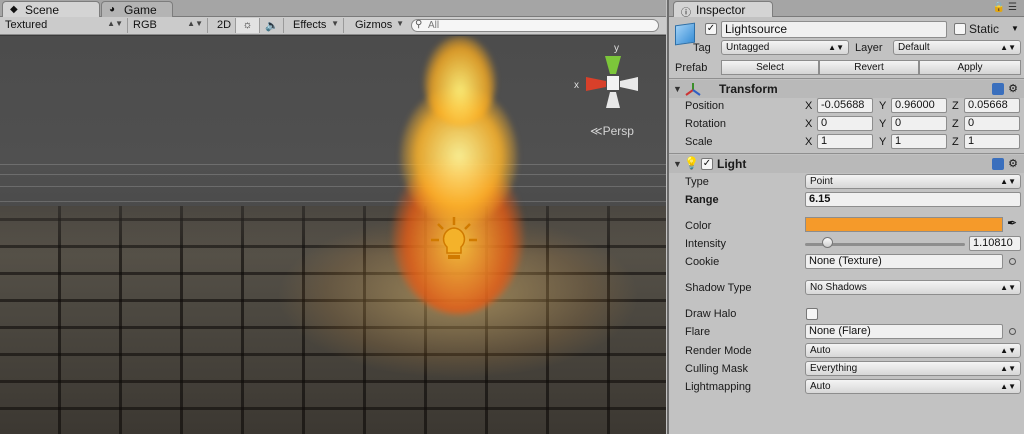 This screenshot has width=1024, height=434. I want to click on neg-y-axis-cone-icon, so click(613, 100).